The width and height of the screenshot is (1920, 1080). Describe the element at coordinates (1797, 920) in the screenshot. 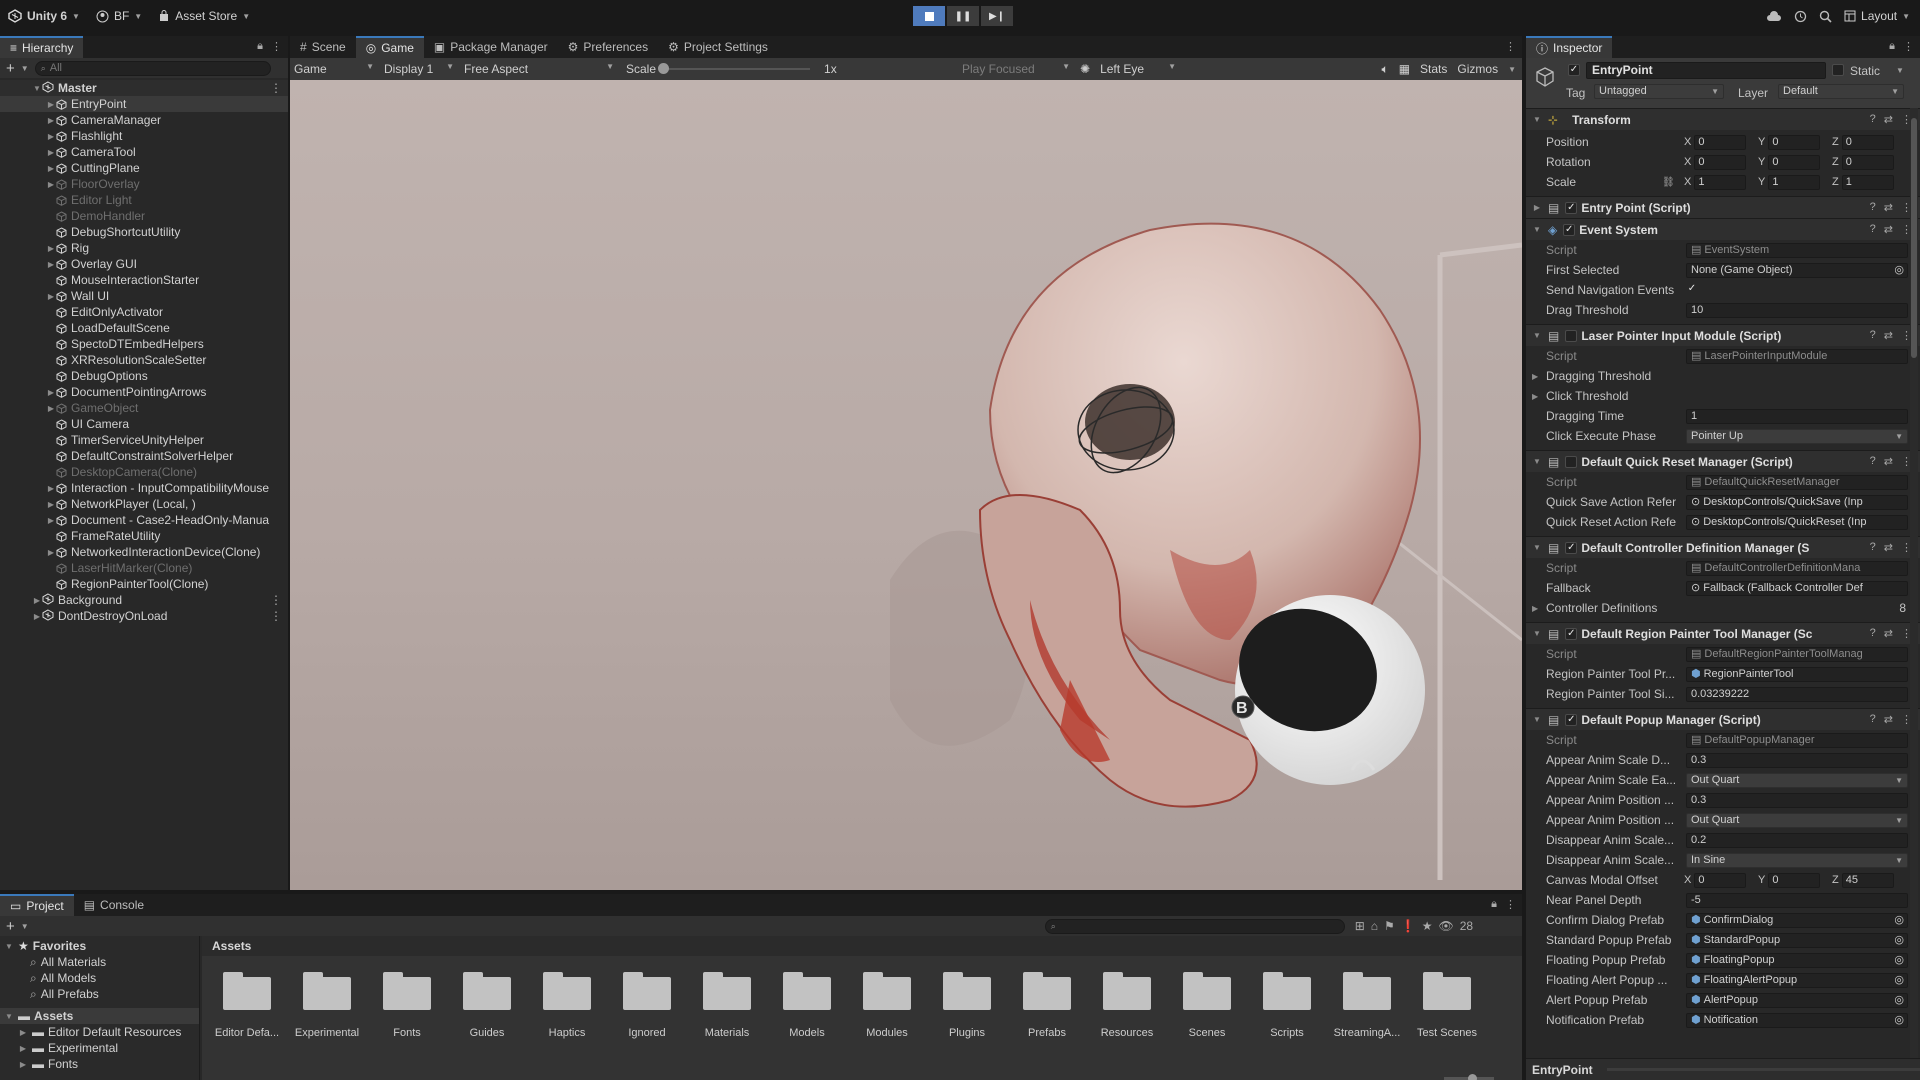

I see `object-field: ⬢ ConfirmDialog ◎` at that location.